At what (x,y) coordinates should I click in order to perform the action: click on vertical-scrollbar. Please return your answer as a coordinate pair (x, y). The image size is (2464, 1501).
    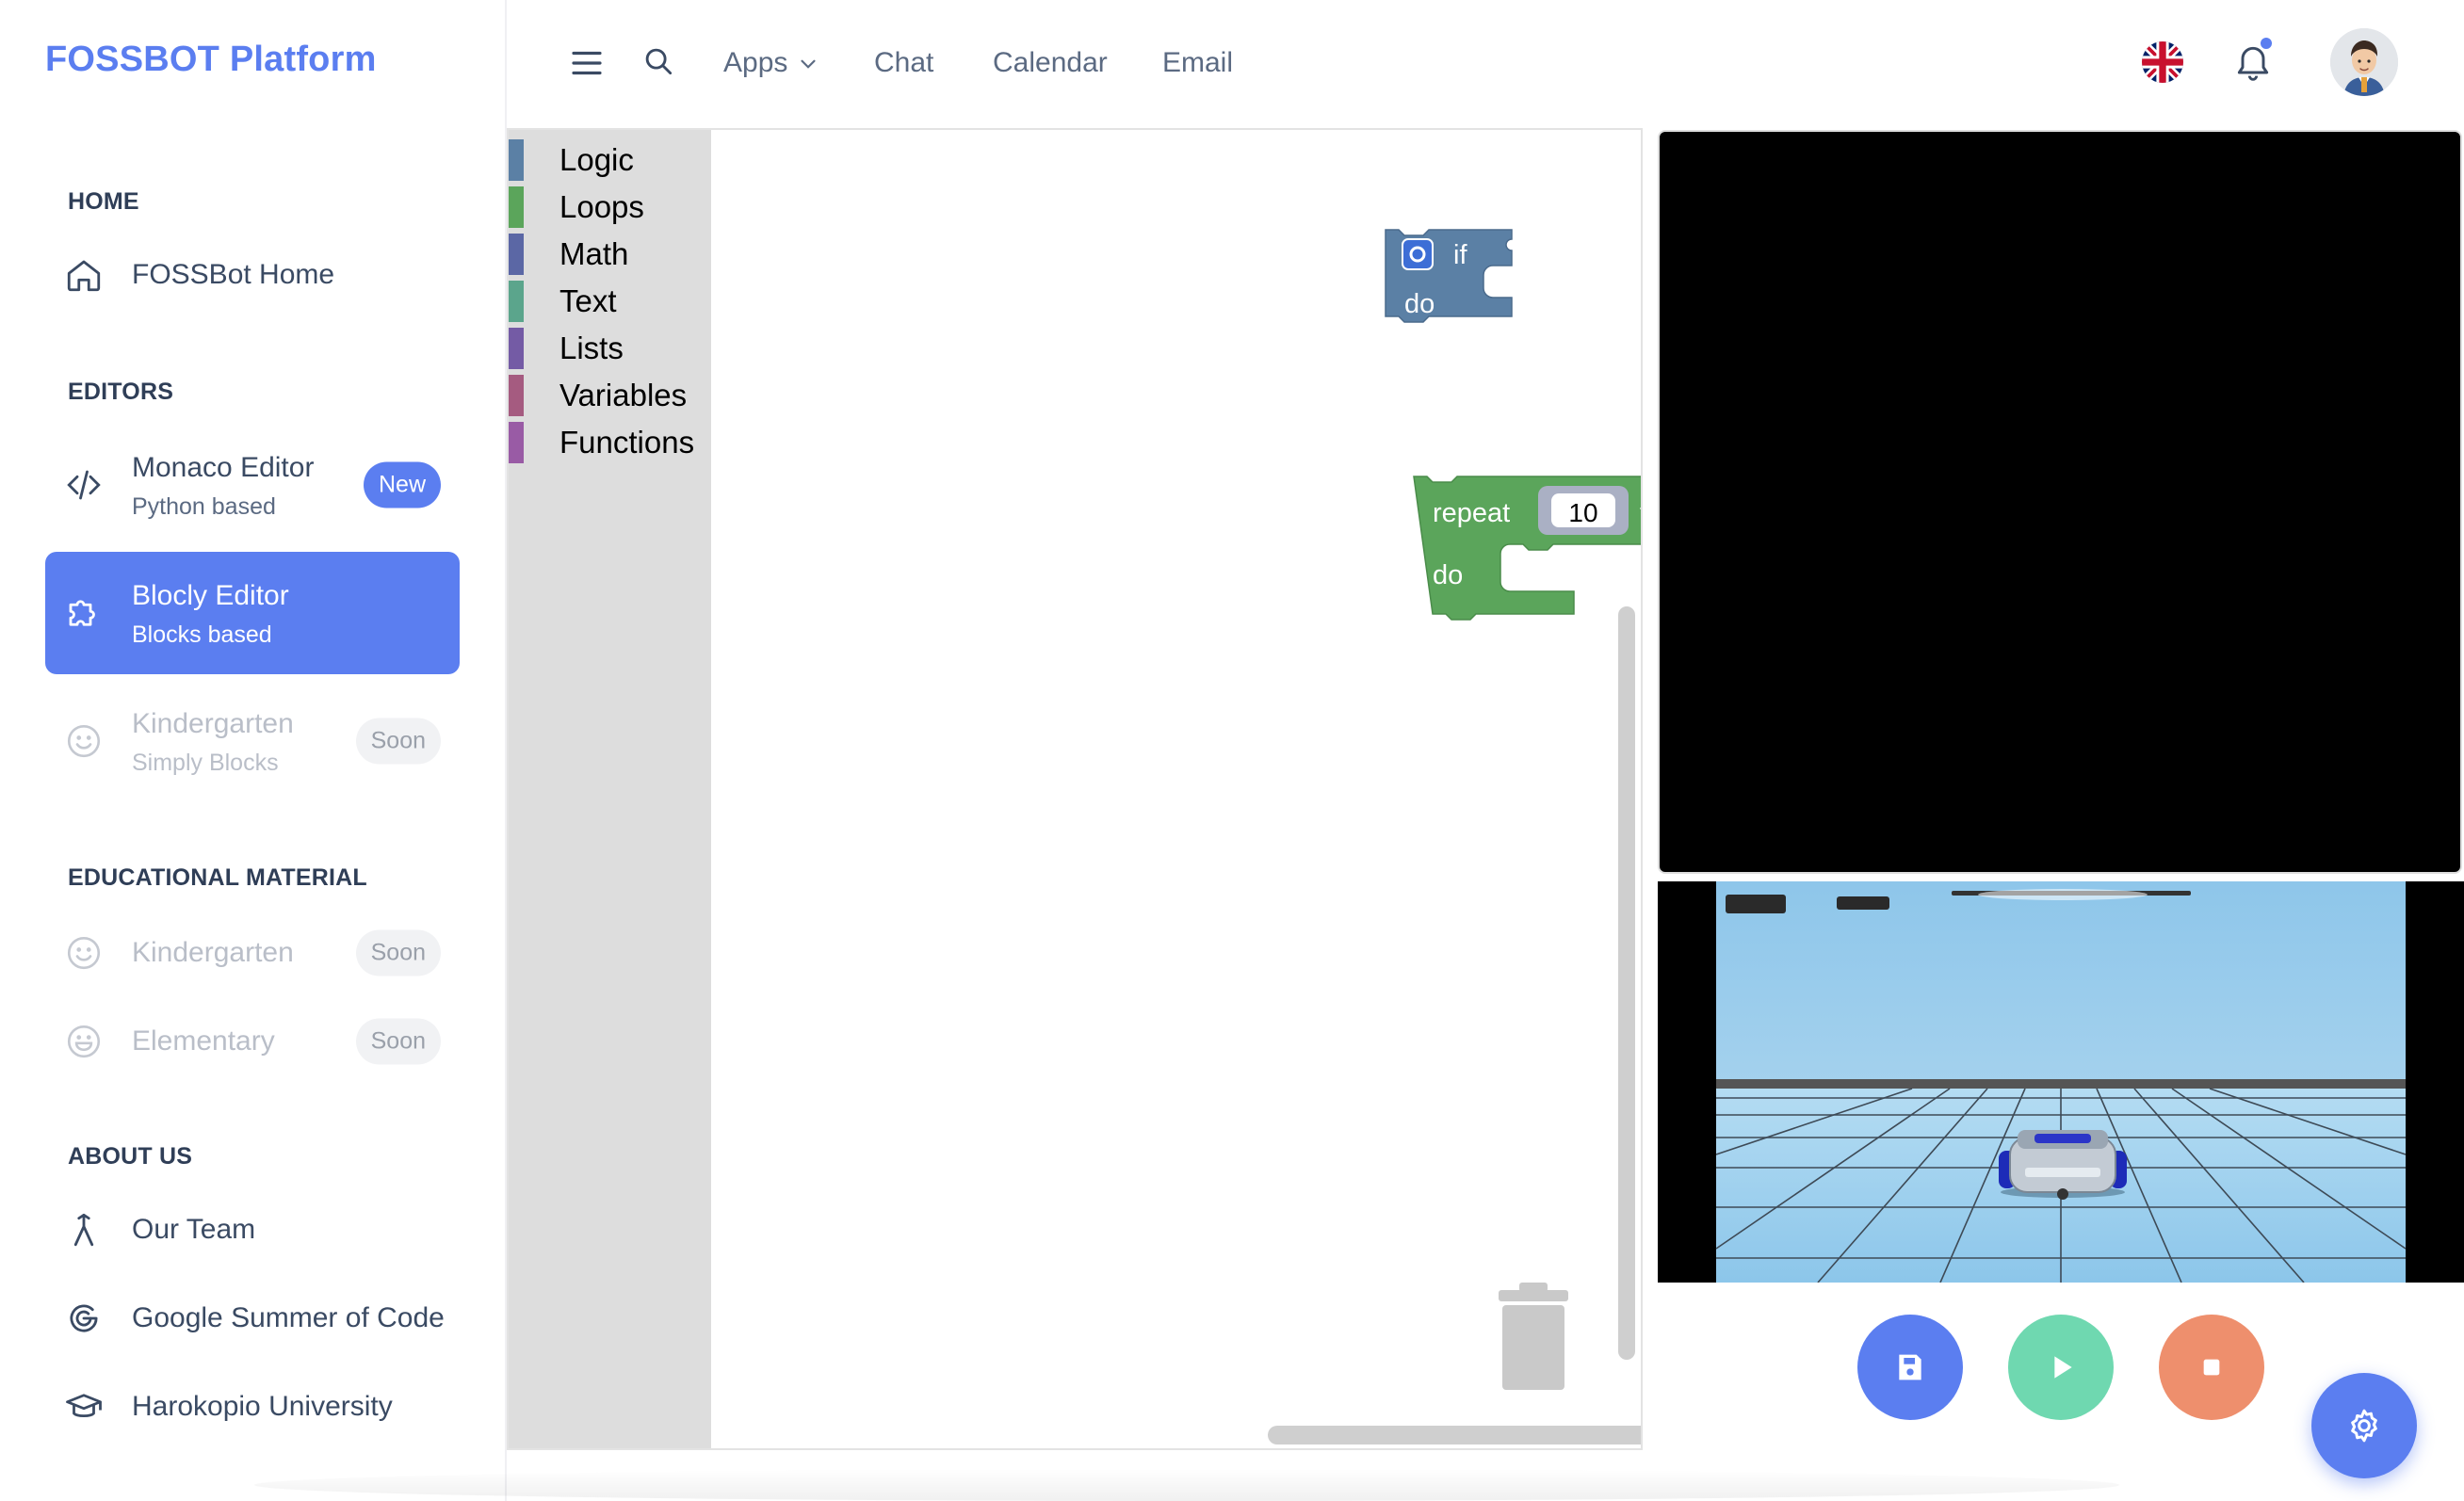
    Looking at the image, I should click on (1626, 983).